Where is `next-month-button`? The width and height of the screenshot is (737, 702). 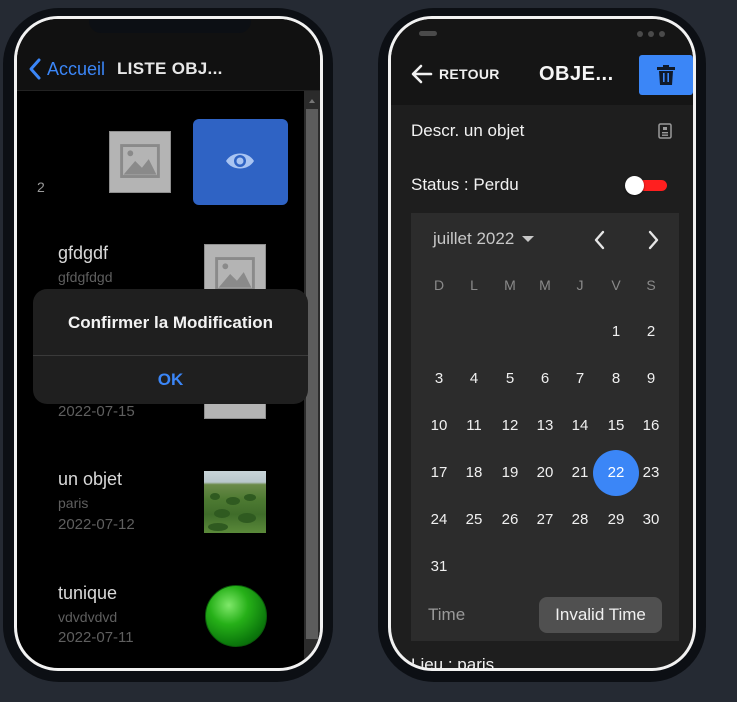 next-month-button is located at coordinates (653, 240).